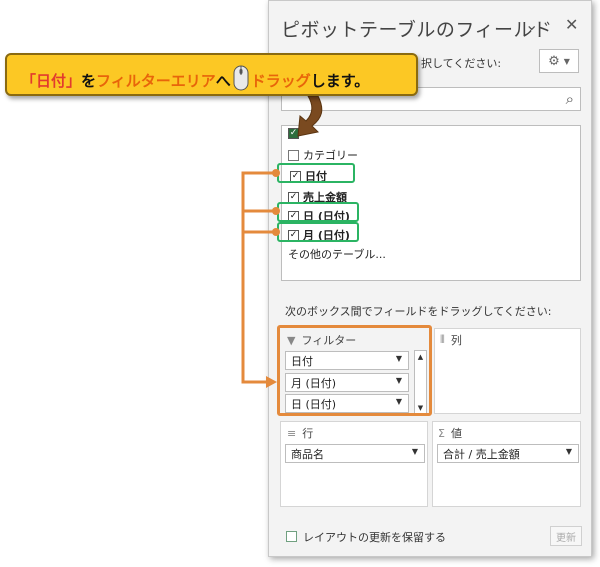 This screenshot has height=567, width=600. What do you see at coordinates (280, 80) in the screenshot?
I see `callout-drag: ドラッグ` at bounding box center [280, 80].